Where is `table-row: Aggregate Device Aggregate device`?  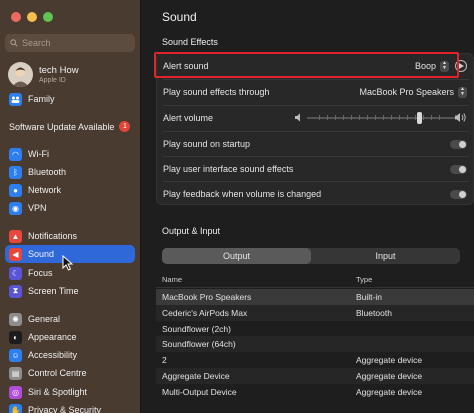
table-row: Aggregate Device Aggregate device is located at coordinates (315, 376).